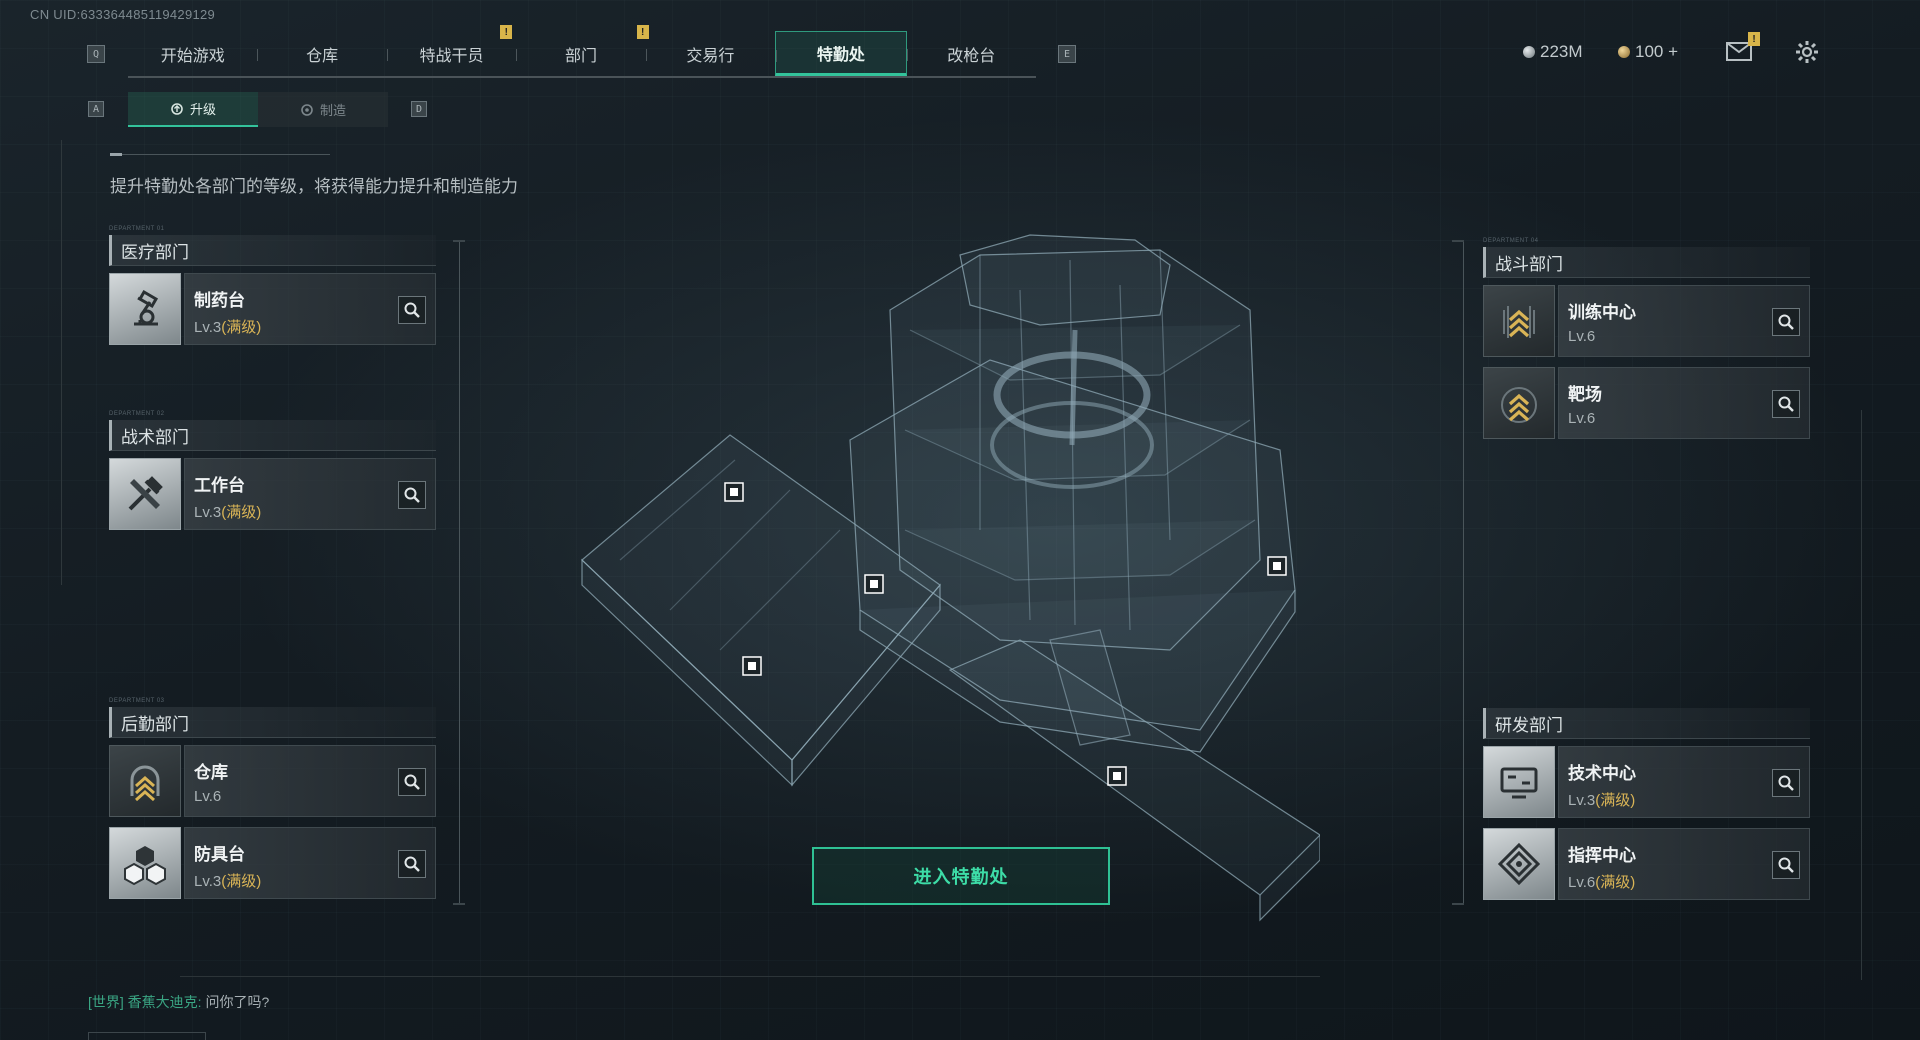 The height and width of the screenshot is (1040, 1920). Describe the element at coordinates (1646, 864) in the screenshot. I see `facility-command-center: 指挥中心 Lv.6(满级)` at that location.